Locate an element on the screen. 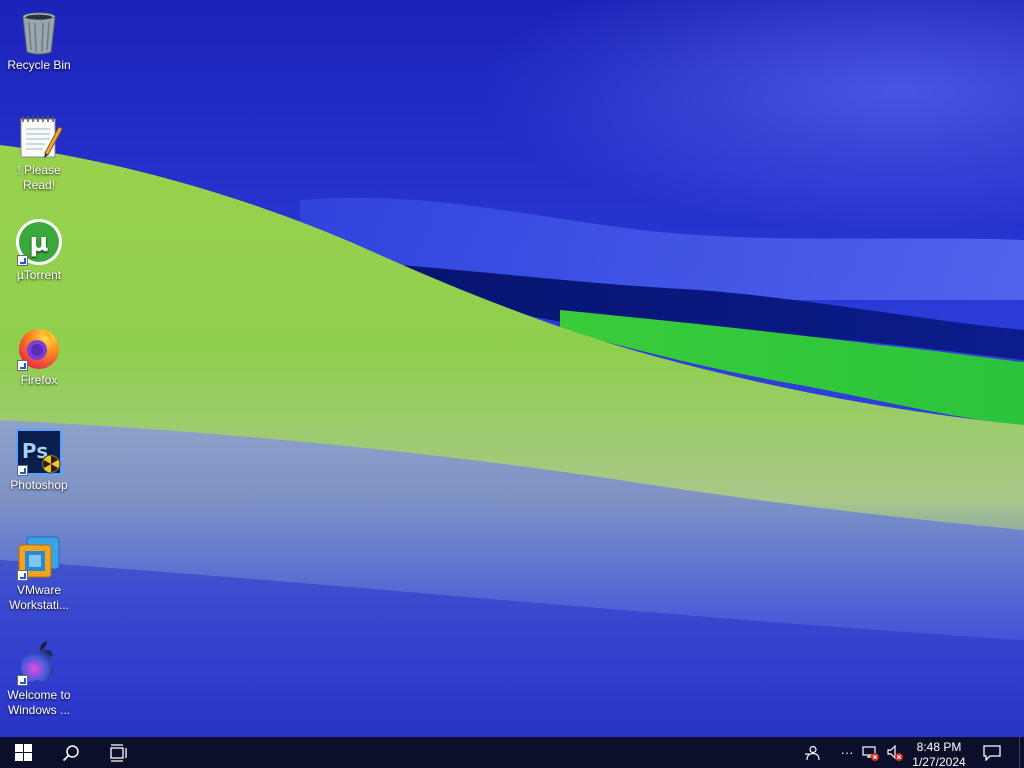 The image size is (1024, 768). desktop-icon-photoshop: Ps Photoshop is located at coordinates (39, 457).